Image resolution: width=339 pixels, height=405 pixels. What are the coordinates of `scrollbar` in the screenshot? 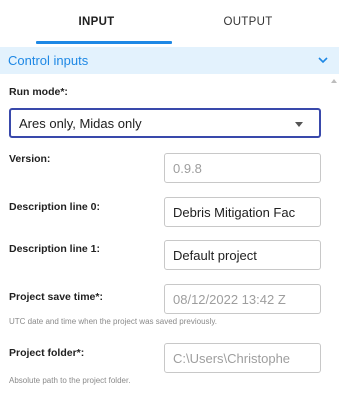 It's located at (333, 239).